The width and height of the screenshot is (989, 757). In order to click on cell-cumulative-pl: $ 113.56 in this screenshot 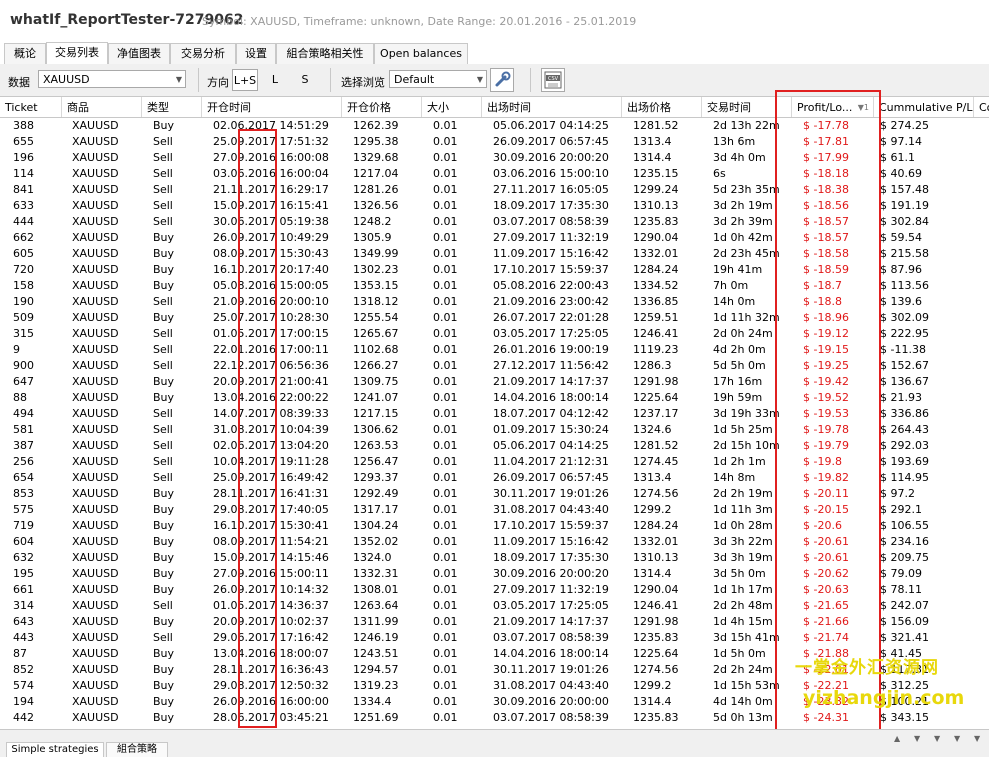, I will do `click(904, 285)`.